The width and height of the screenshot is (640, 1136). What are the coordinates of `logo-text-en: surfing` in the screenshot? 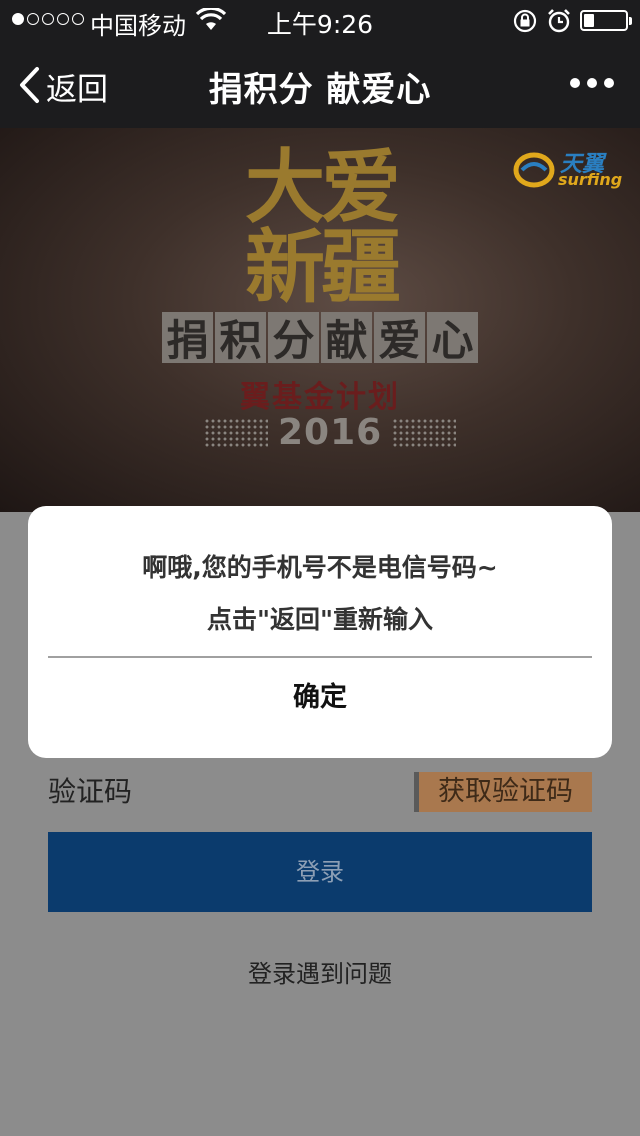 It's located at (590, 179).